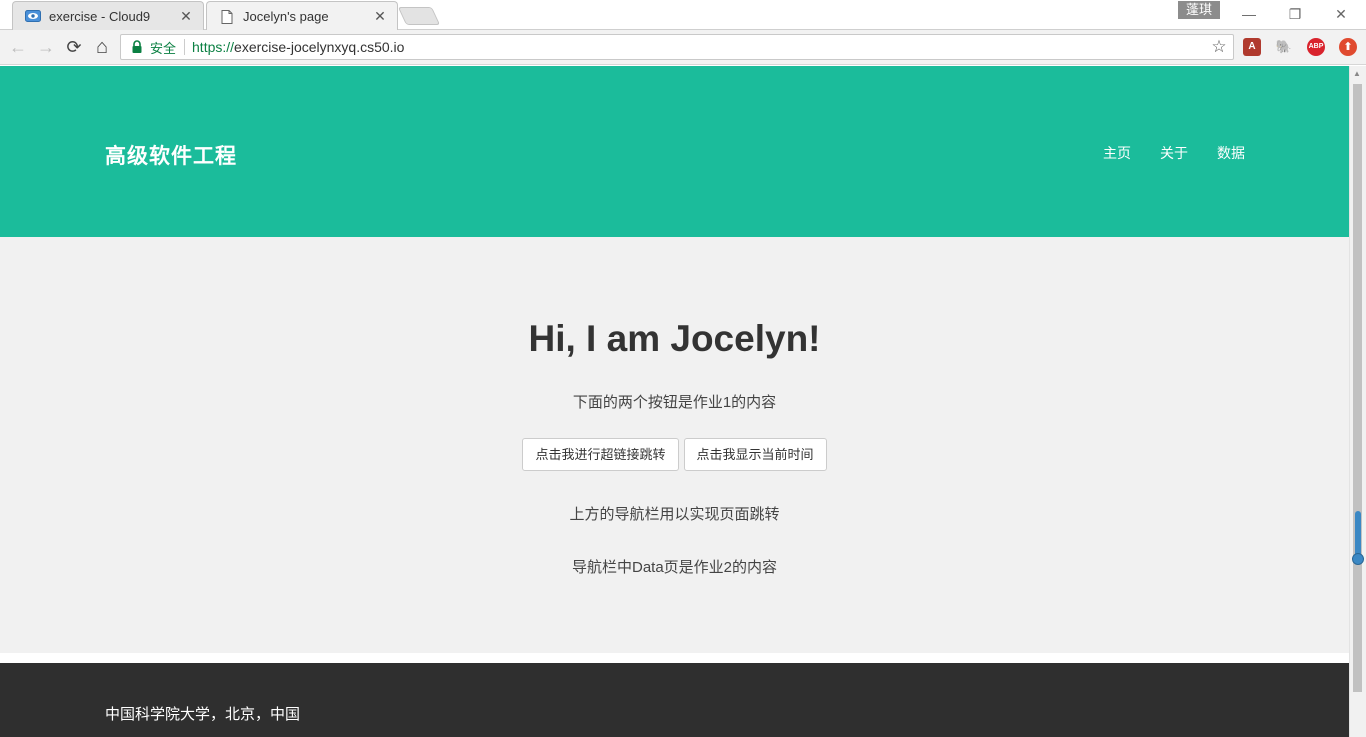  I want to click on scroll-thumb, so click(1357, 388).